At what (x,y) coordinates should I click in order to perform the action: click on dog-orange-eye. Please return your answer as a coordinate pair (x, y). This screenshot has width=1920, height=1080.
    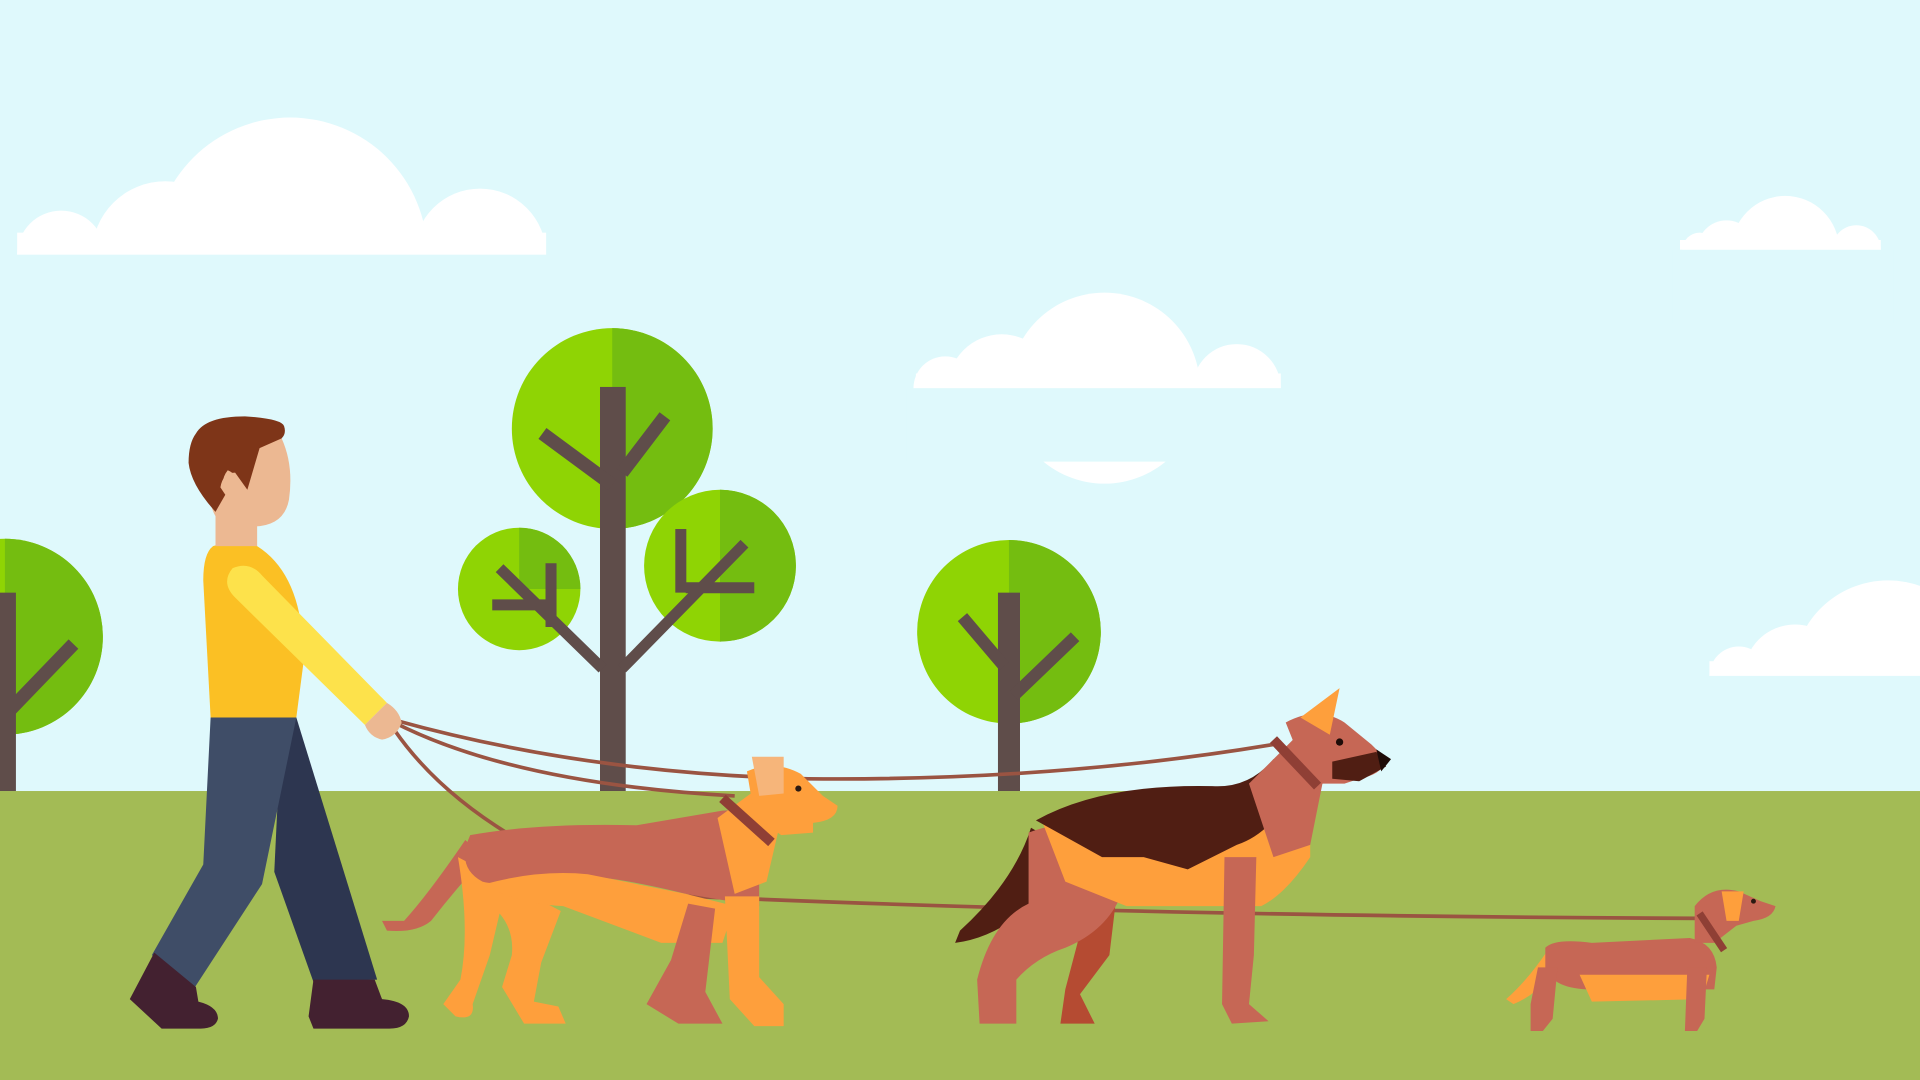
    Looking at the image, I should click on (798, 788).